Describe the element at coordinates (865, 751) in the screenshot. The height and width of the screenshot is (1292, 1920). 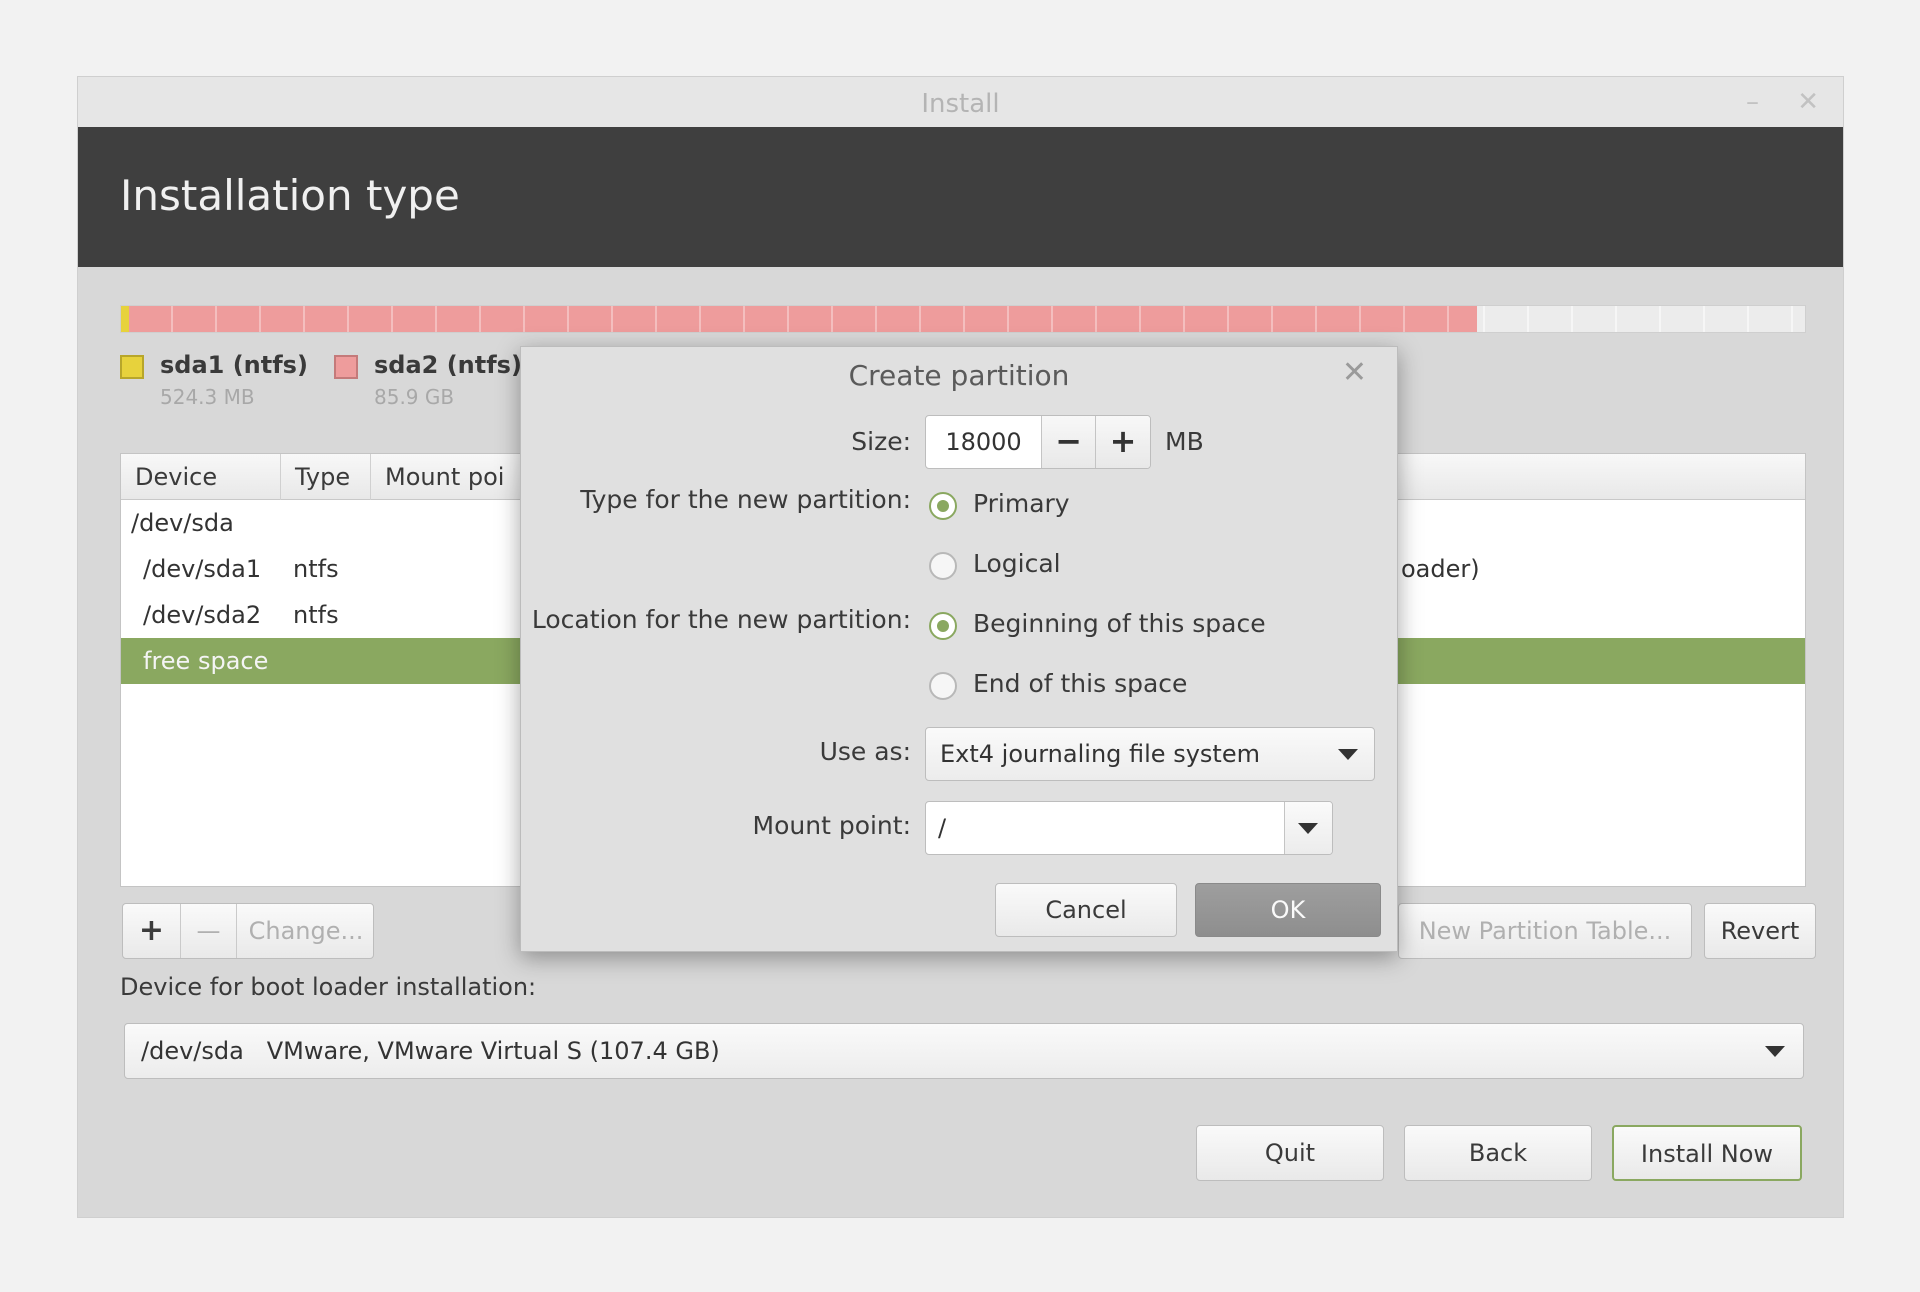
I see `use-as-label: Use as:` at that location.